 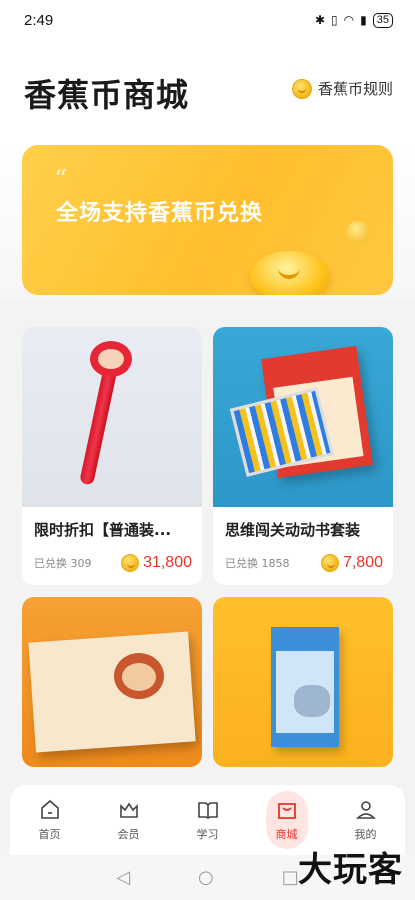 What do you see at coordinates (61, 180) in the screenshot?
I see `quote-mark-icon: “` at bounding box center [61, 180].